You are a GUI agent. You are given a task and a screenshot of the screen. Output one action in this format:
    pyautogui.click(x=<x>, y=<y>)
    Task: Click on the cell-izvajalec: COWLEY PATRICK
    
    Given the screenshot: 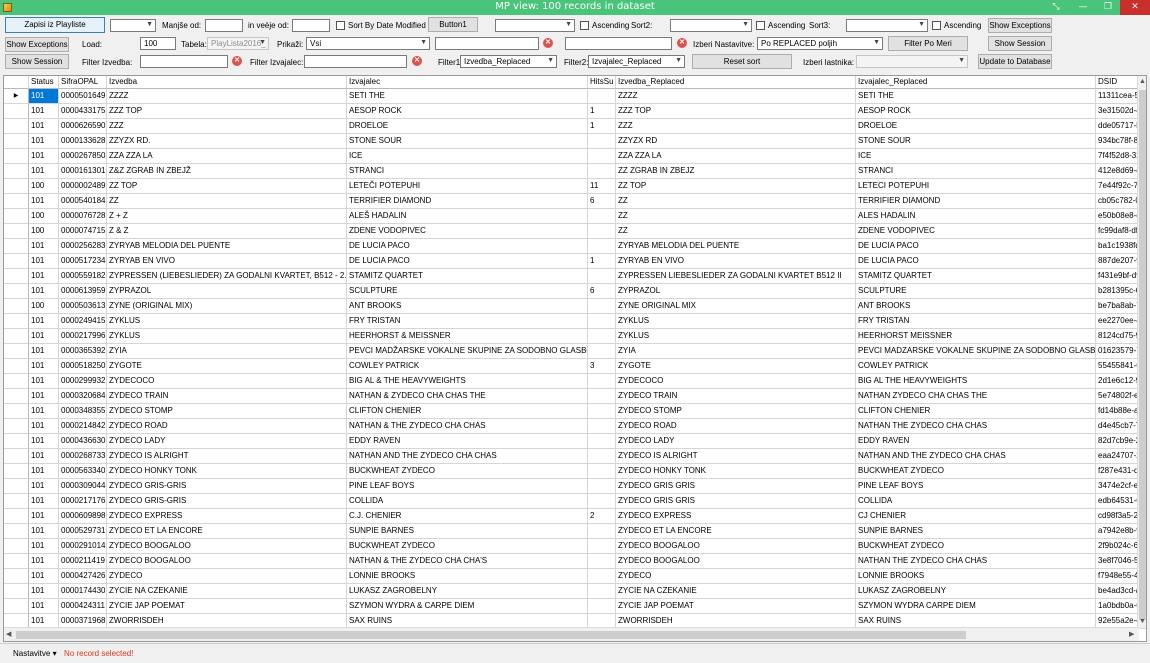 What is the action you would take?
    pyautogui.click(x=467, y=366)
    